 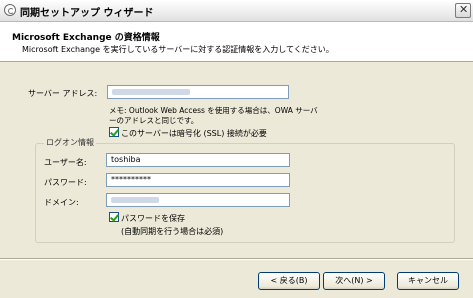 What do you see at coordinates (428, 281) in the screenshot?
I see `cancel-button: キャンセル` at bounding box center [428, 281].